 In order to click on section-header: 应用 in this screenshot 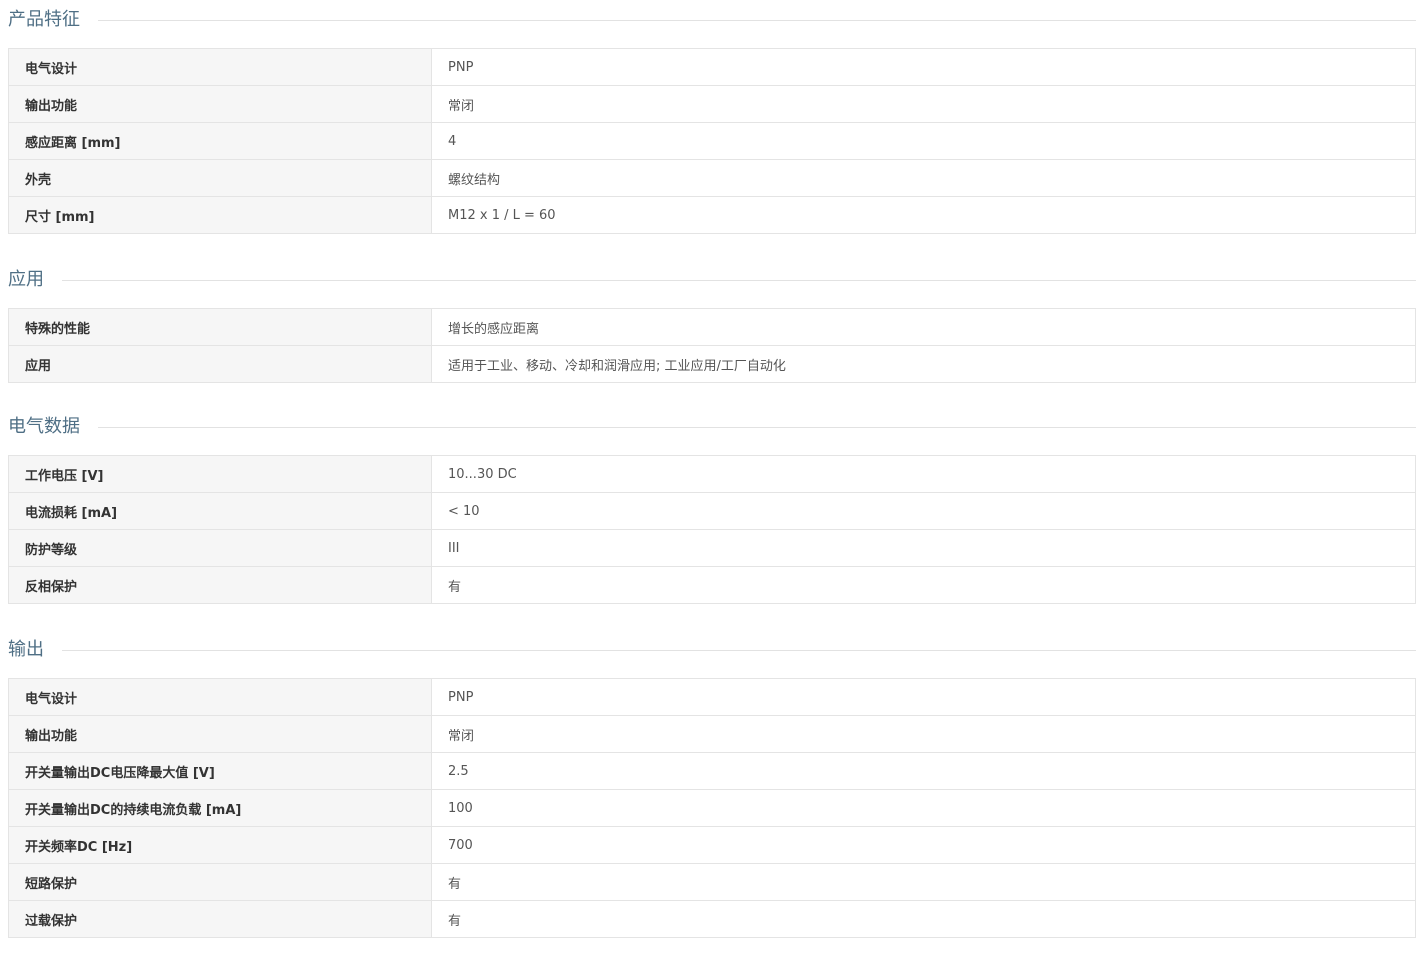, I will do `click(712, 280)`.